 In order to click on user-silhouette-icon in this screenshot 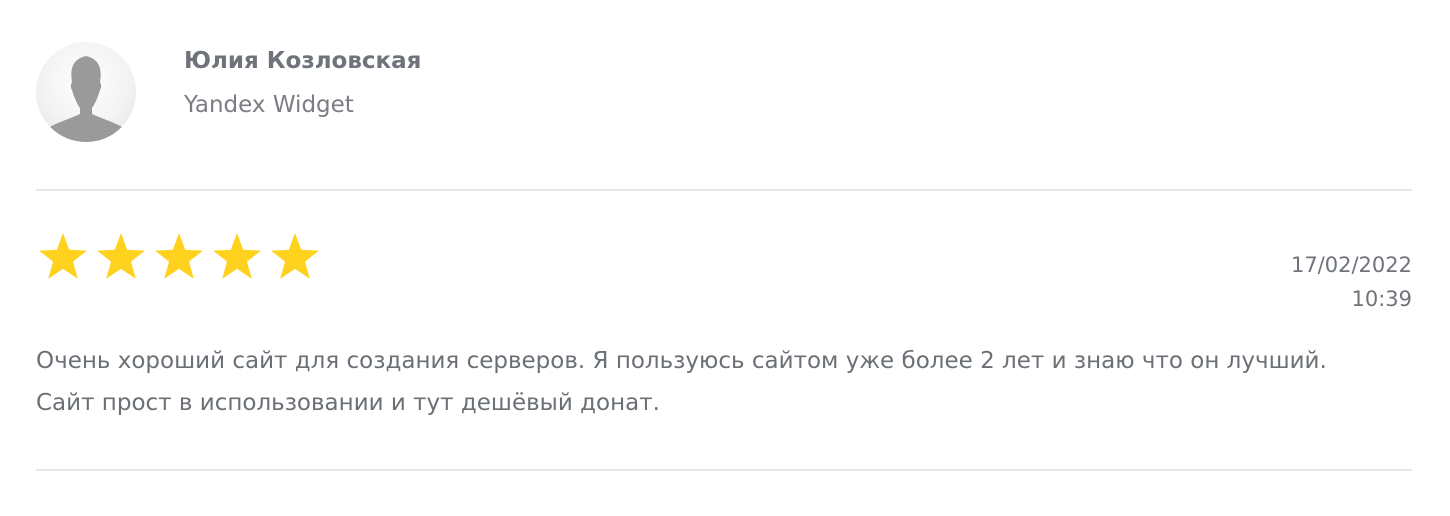, I will do `click(86, 99)`.